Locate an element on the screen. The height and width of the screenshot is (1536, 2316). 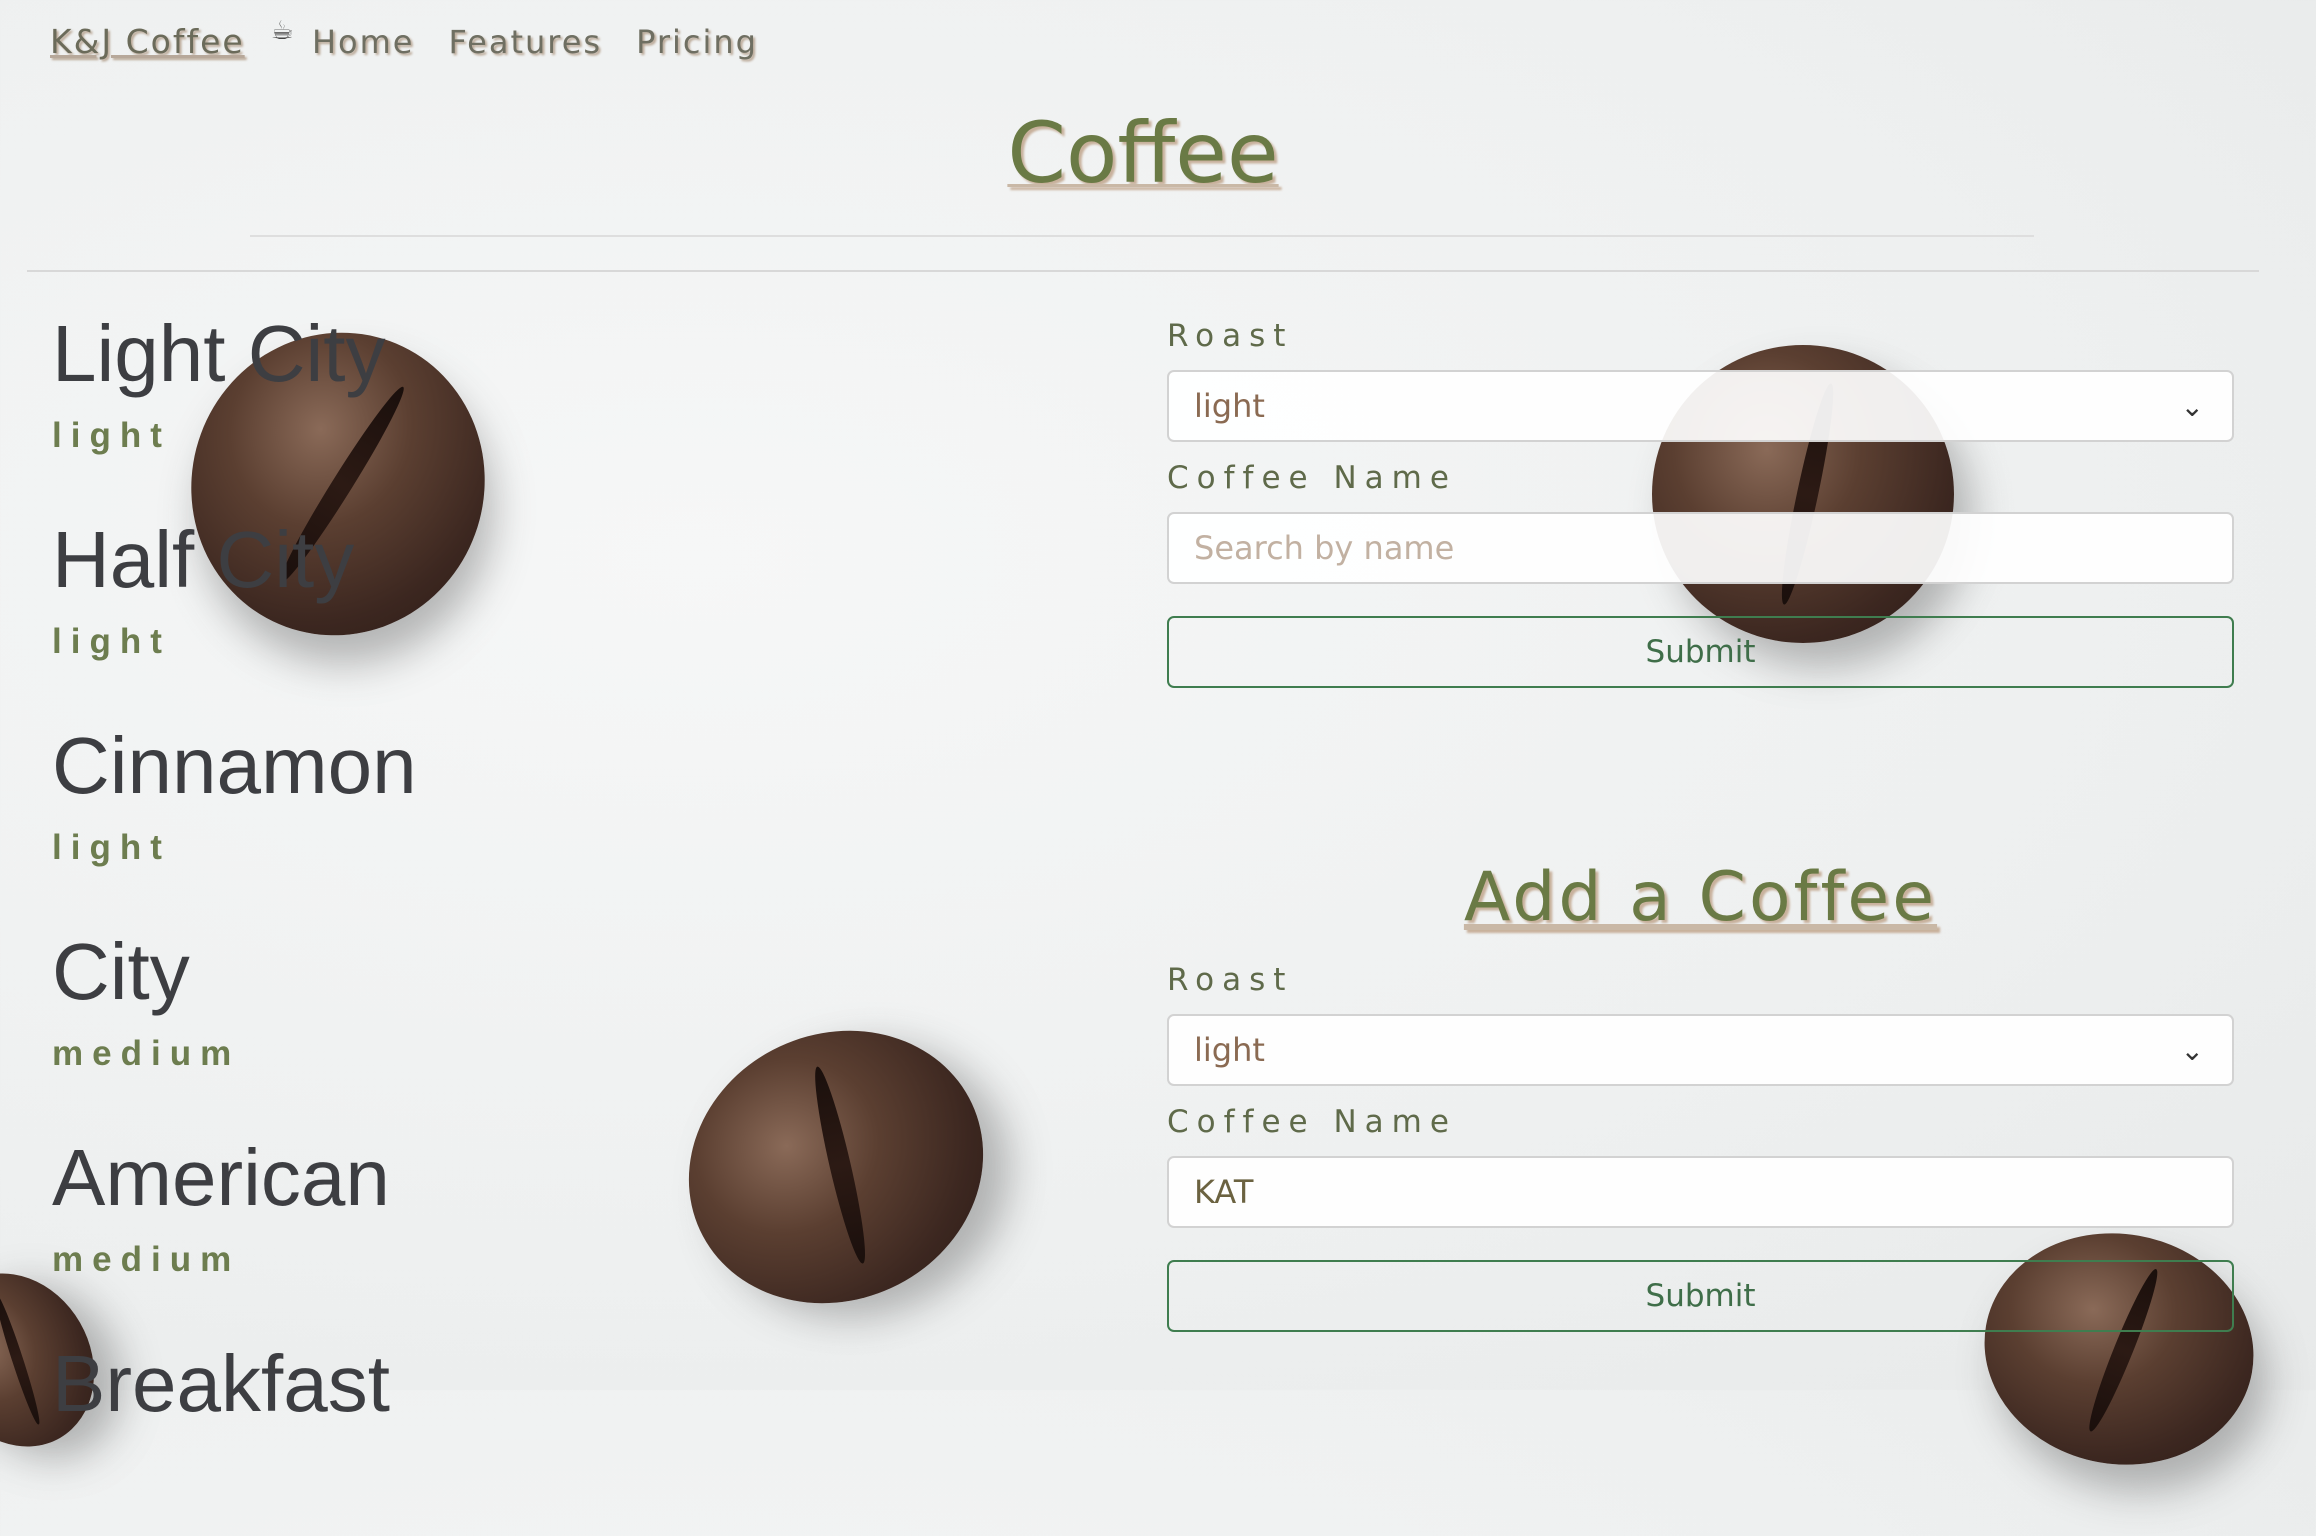
section-divider is located at coordinates (1143, 271).